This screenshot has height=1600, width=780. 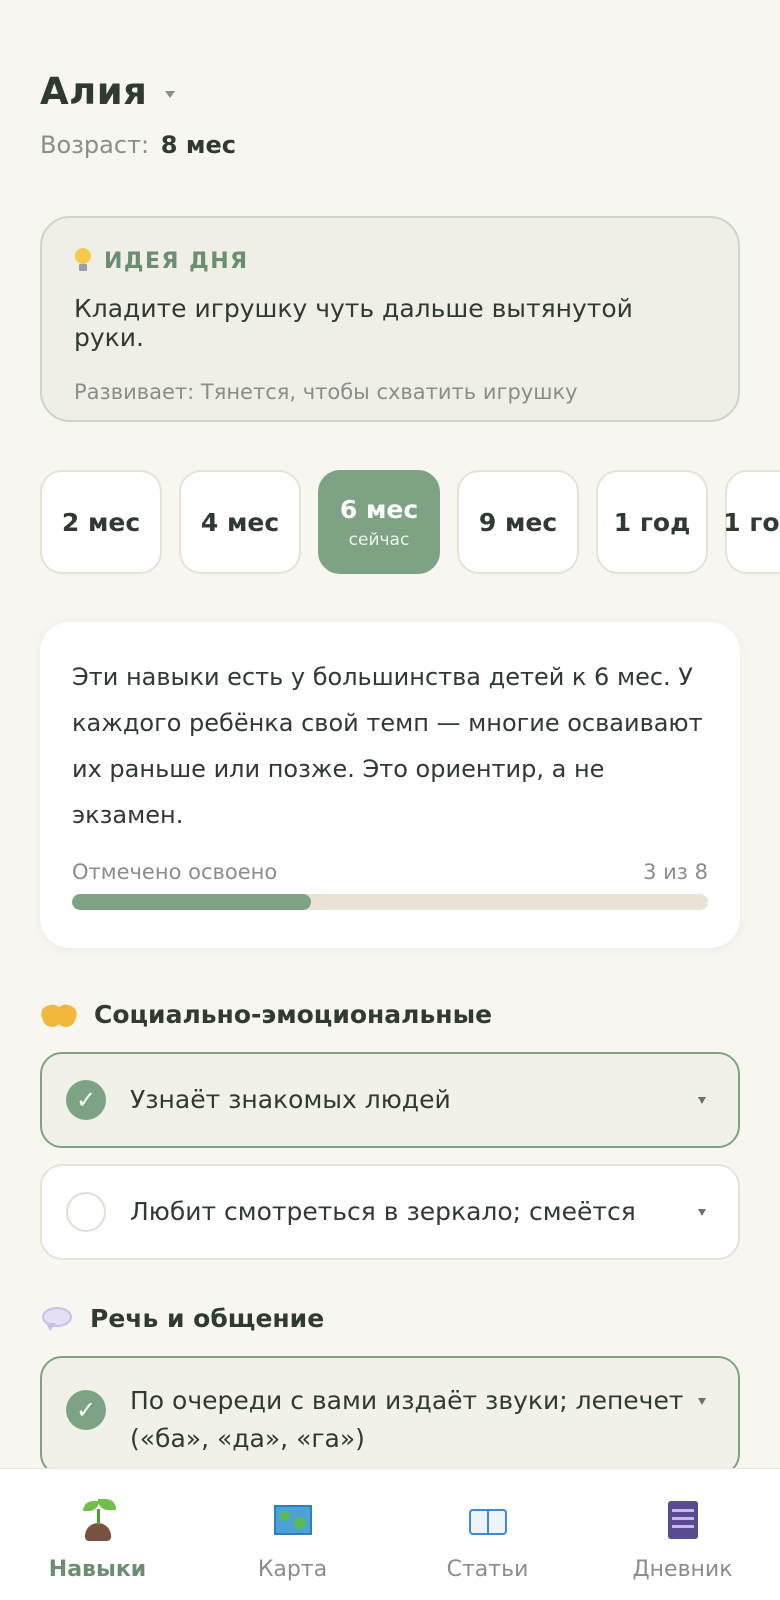 I want to click on nav-item-skills: Навыки, so click(x=97, y=1534).